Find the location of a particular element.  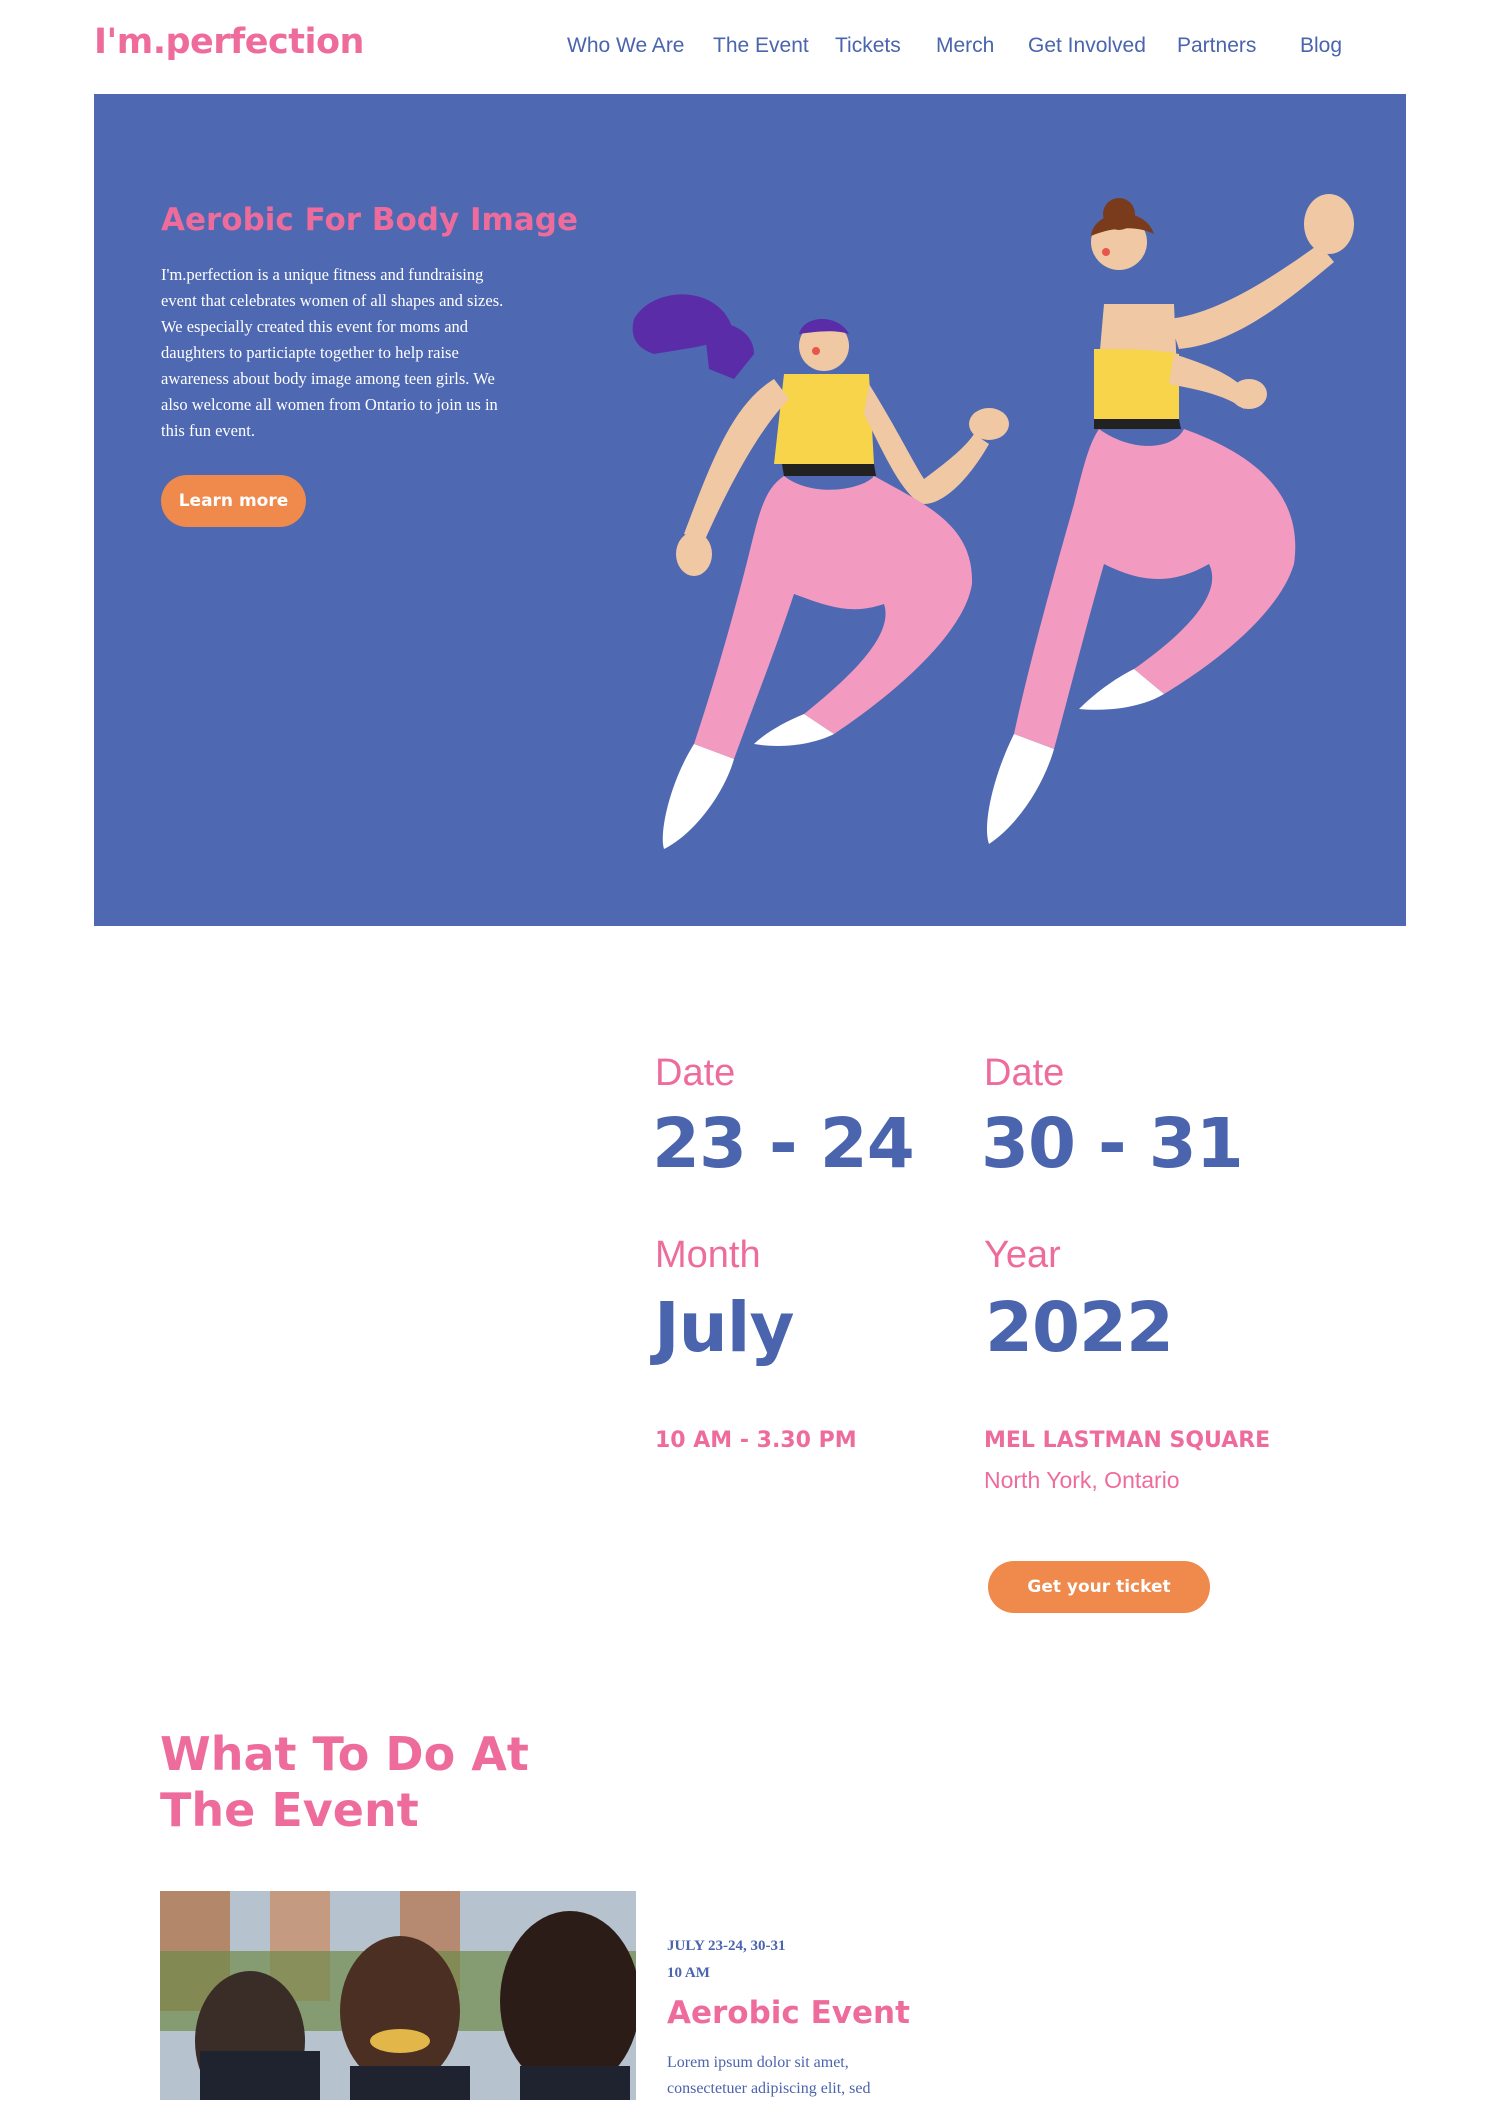

get-ticket-button: Get your ticket is located at coordinates (1099, 1587).